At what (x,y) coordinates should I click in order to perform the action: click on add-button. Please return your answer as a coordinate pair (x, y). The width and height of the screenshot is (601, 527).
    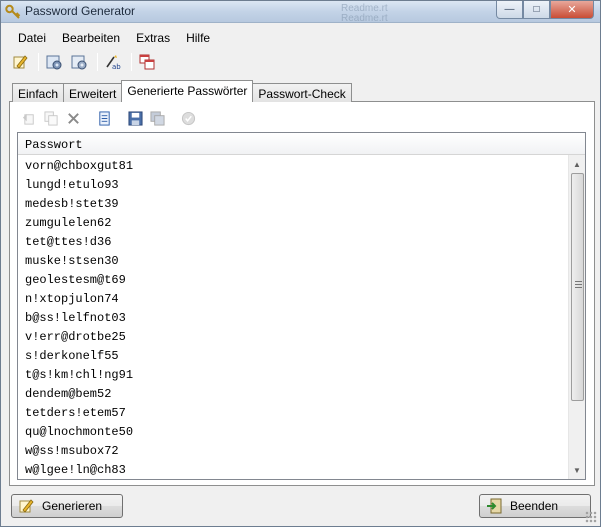
    Looking at the image, I should click on (29, 118).